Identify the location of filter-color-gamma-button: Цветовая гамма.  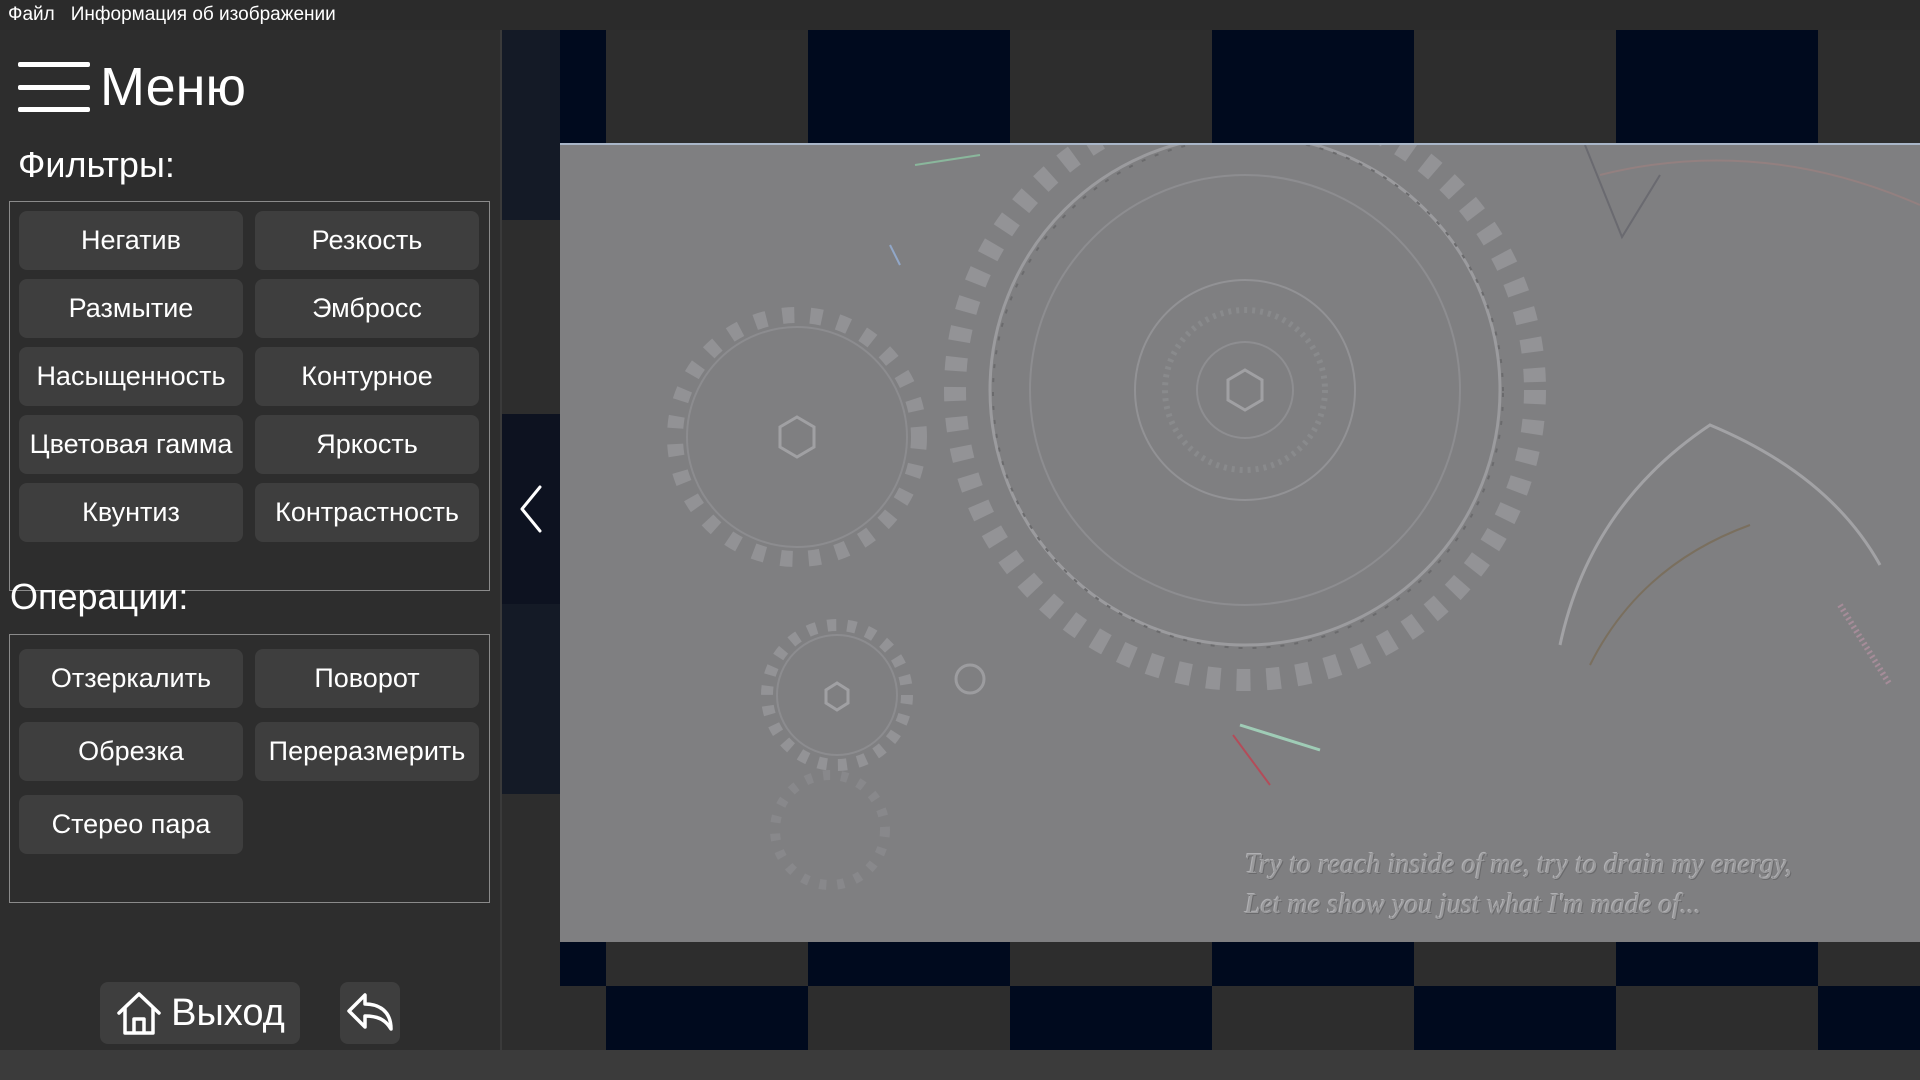
(131, 444).